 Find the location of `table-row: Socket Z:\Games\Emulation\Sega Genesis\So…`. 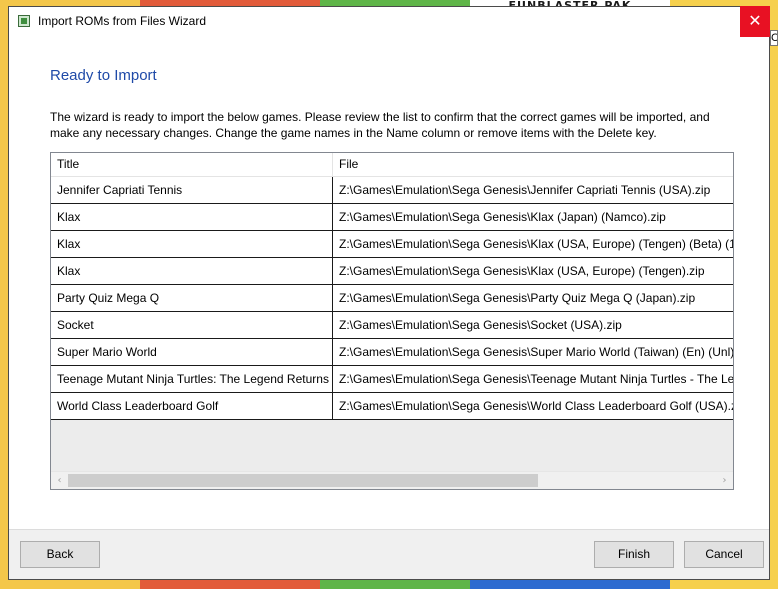

table-row: Socket Z:\Games\Emulation\Sega Genesis\So… is located at coordinates (392, 325).